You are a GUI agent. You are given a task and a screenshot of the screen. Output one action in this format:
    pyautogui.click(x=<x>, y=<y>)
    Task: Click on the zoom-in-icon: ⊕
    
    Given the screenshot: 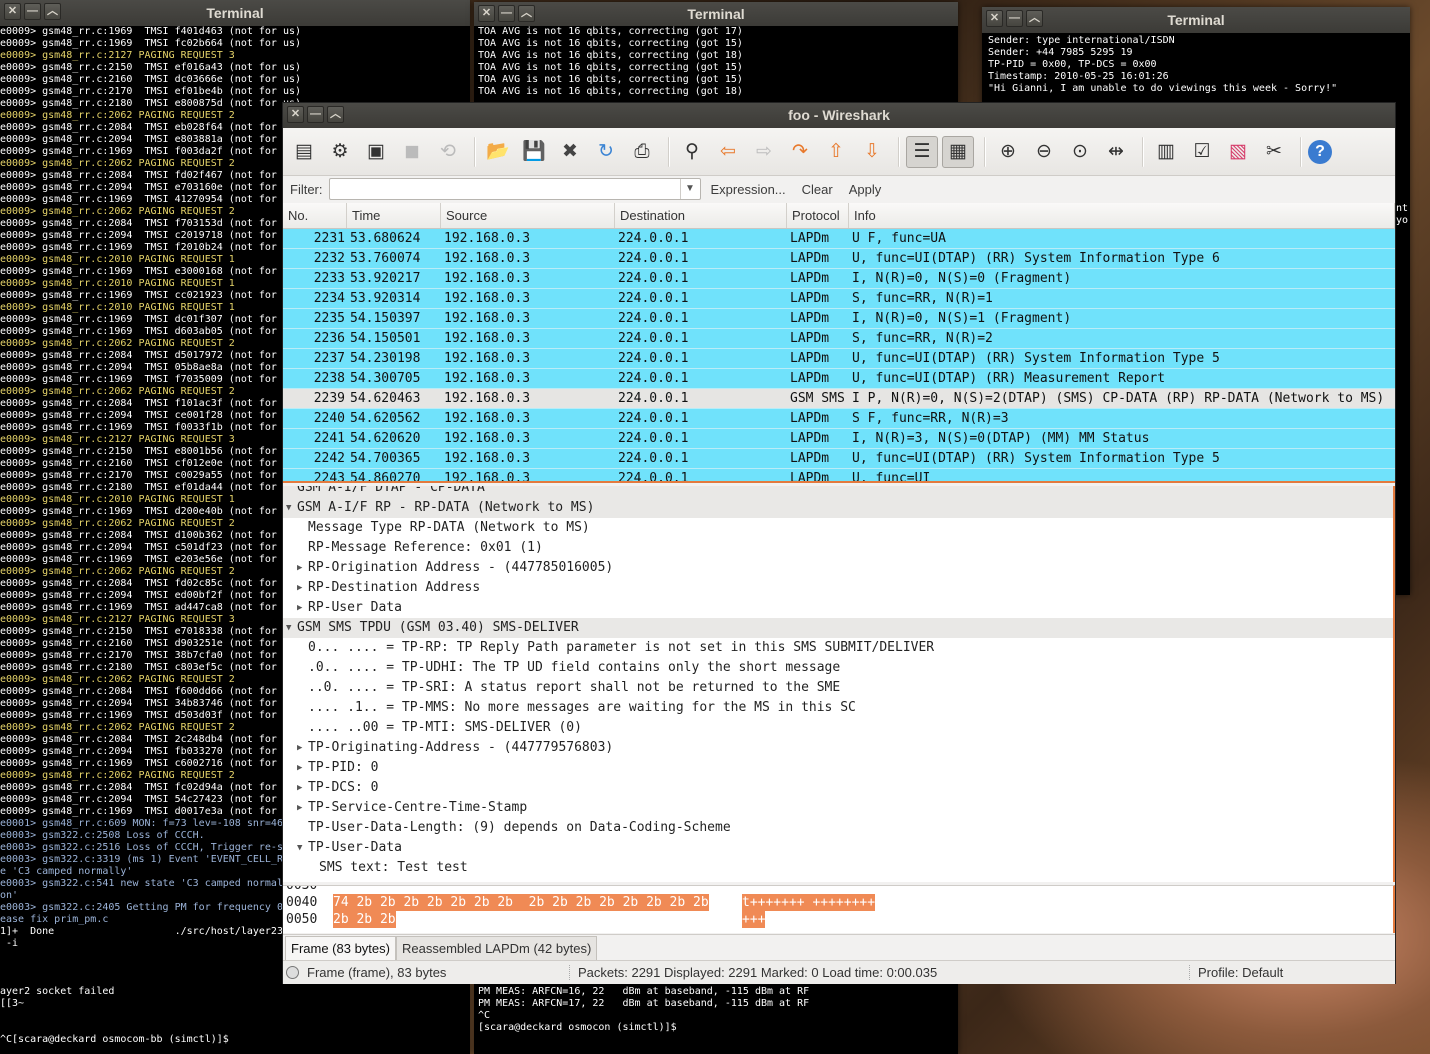 What is the action you would take?
    pyautogui.click(x=1008, y=152)
    